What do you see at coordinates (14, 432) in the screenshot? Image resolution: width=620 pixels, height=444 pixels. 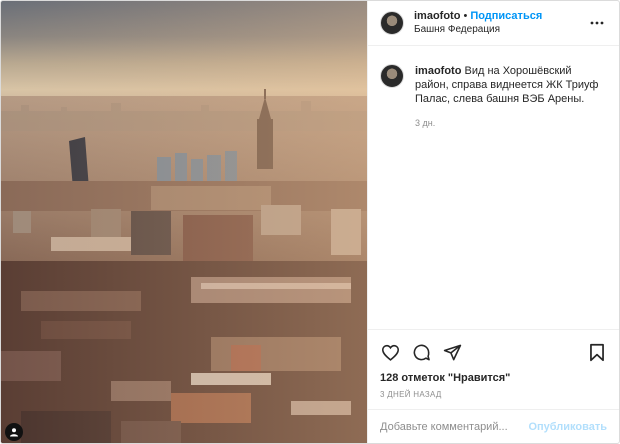 I see `tagged-users-icon` at bounding box center [14, 432].